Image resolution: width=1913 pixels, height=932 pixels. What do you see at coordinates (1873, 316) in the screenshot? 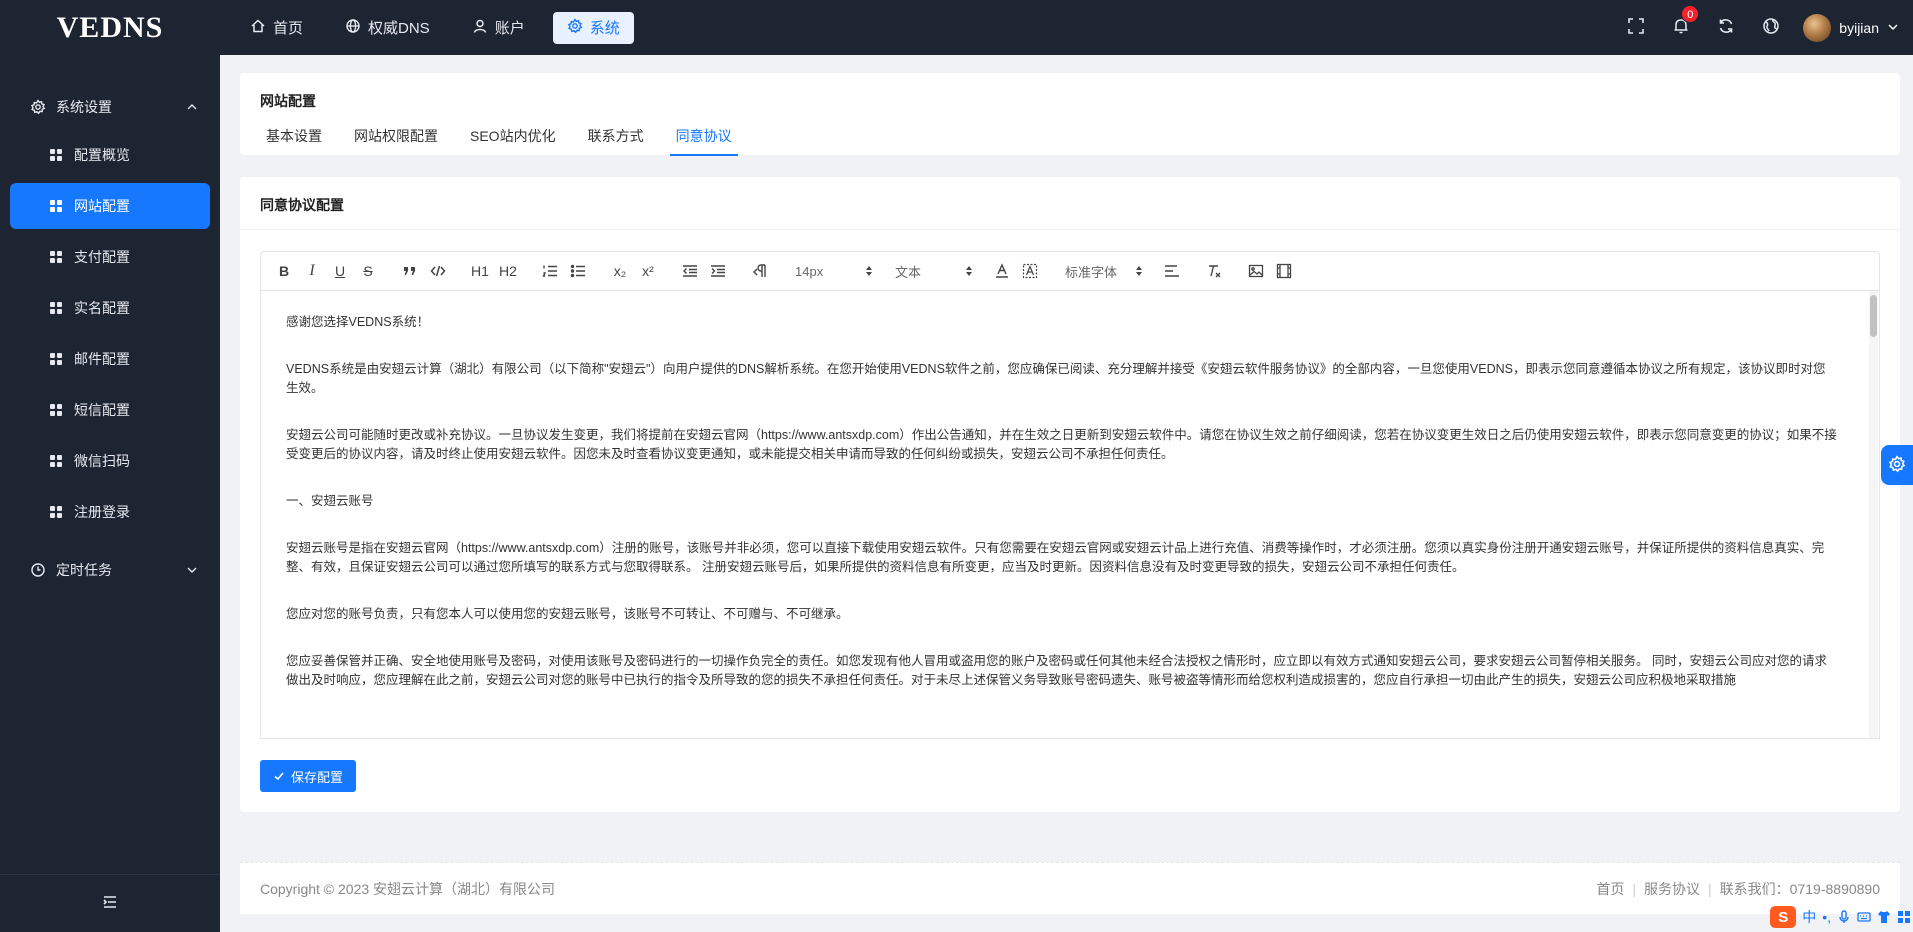
I see `scrollbar-thumb` at bounding box center [1873, 316].